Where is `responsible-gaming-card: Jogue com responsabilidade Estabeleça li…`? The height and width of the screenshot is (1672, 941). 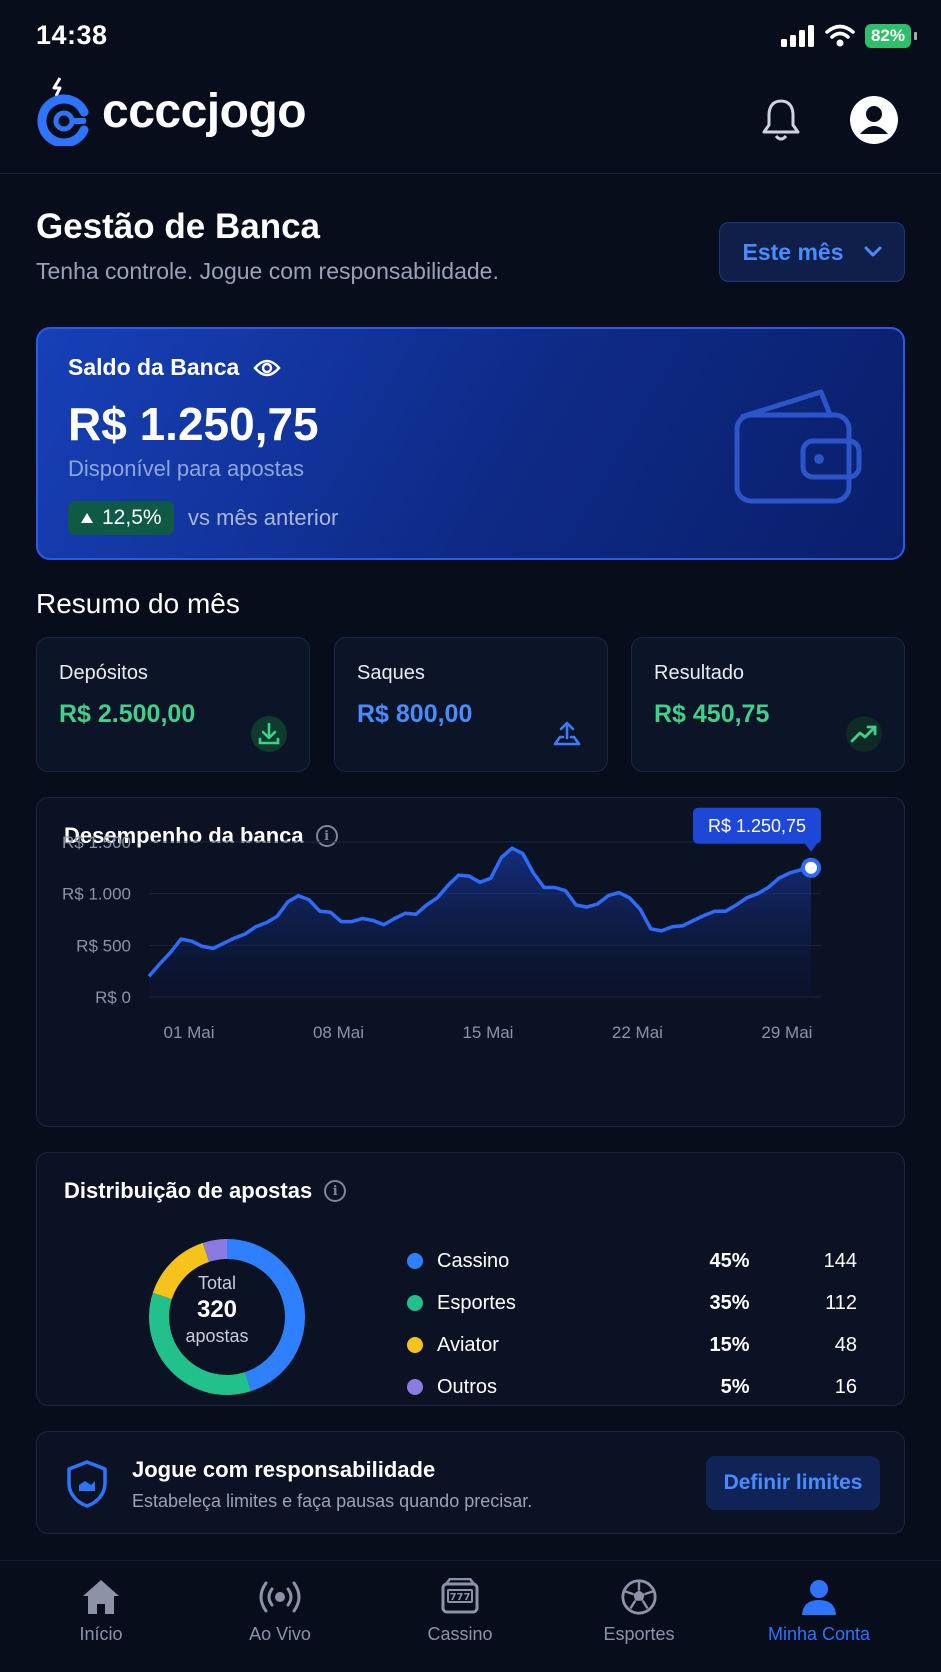
responsible-gaming-card: Jogue com responsabilidade Estabeleça li… is located at coordinates (470, 1482).